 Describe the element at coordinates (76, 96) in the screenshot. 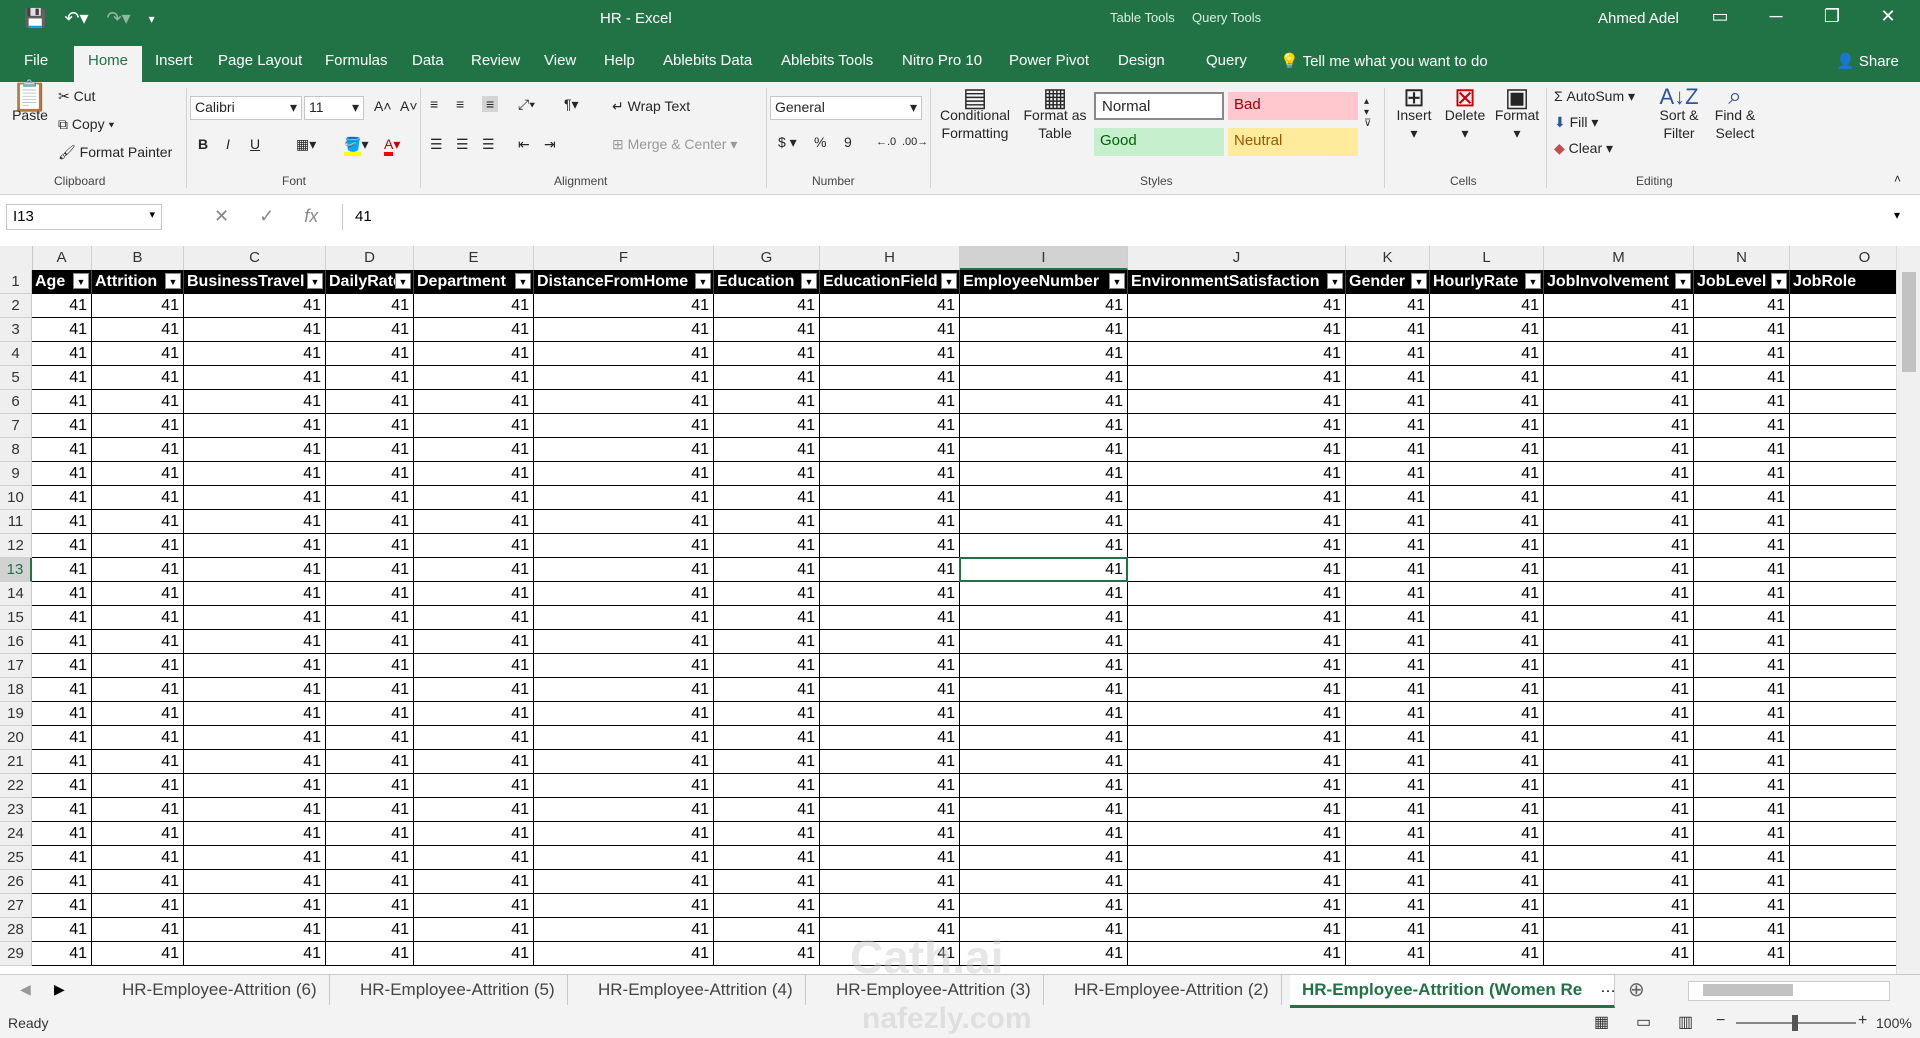

I see `cut-button: ✂ Cut` at that location.